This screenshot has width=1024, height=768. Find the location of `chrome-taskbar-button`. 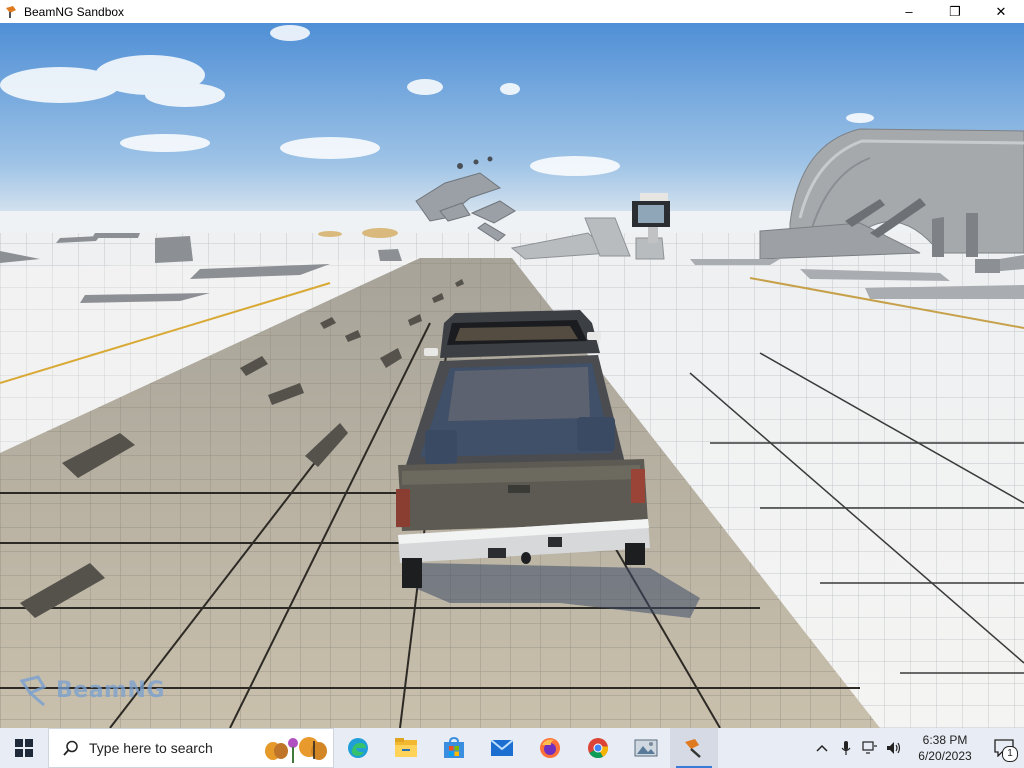

chrome-taskbar-button is located at coordinates (598, 748).